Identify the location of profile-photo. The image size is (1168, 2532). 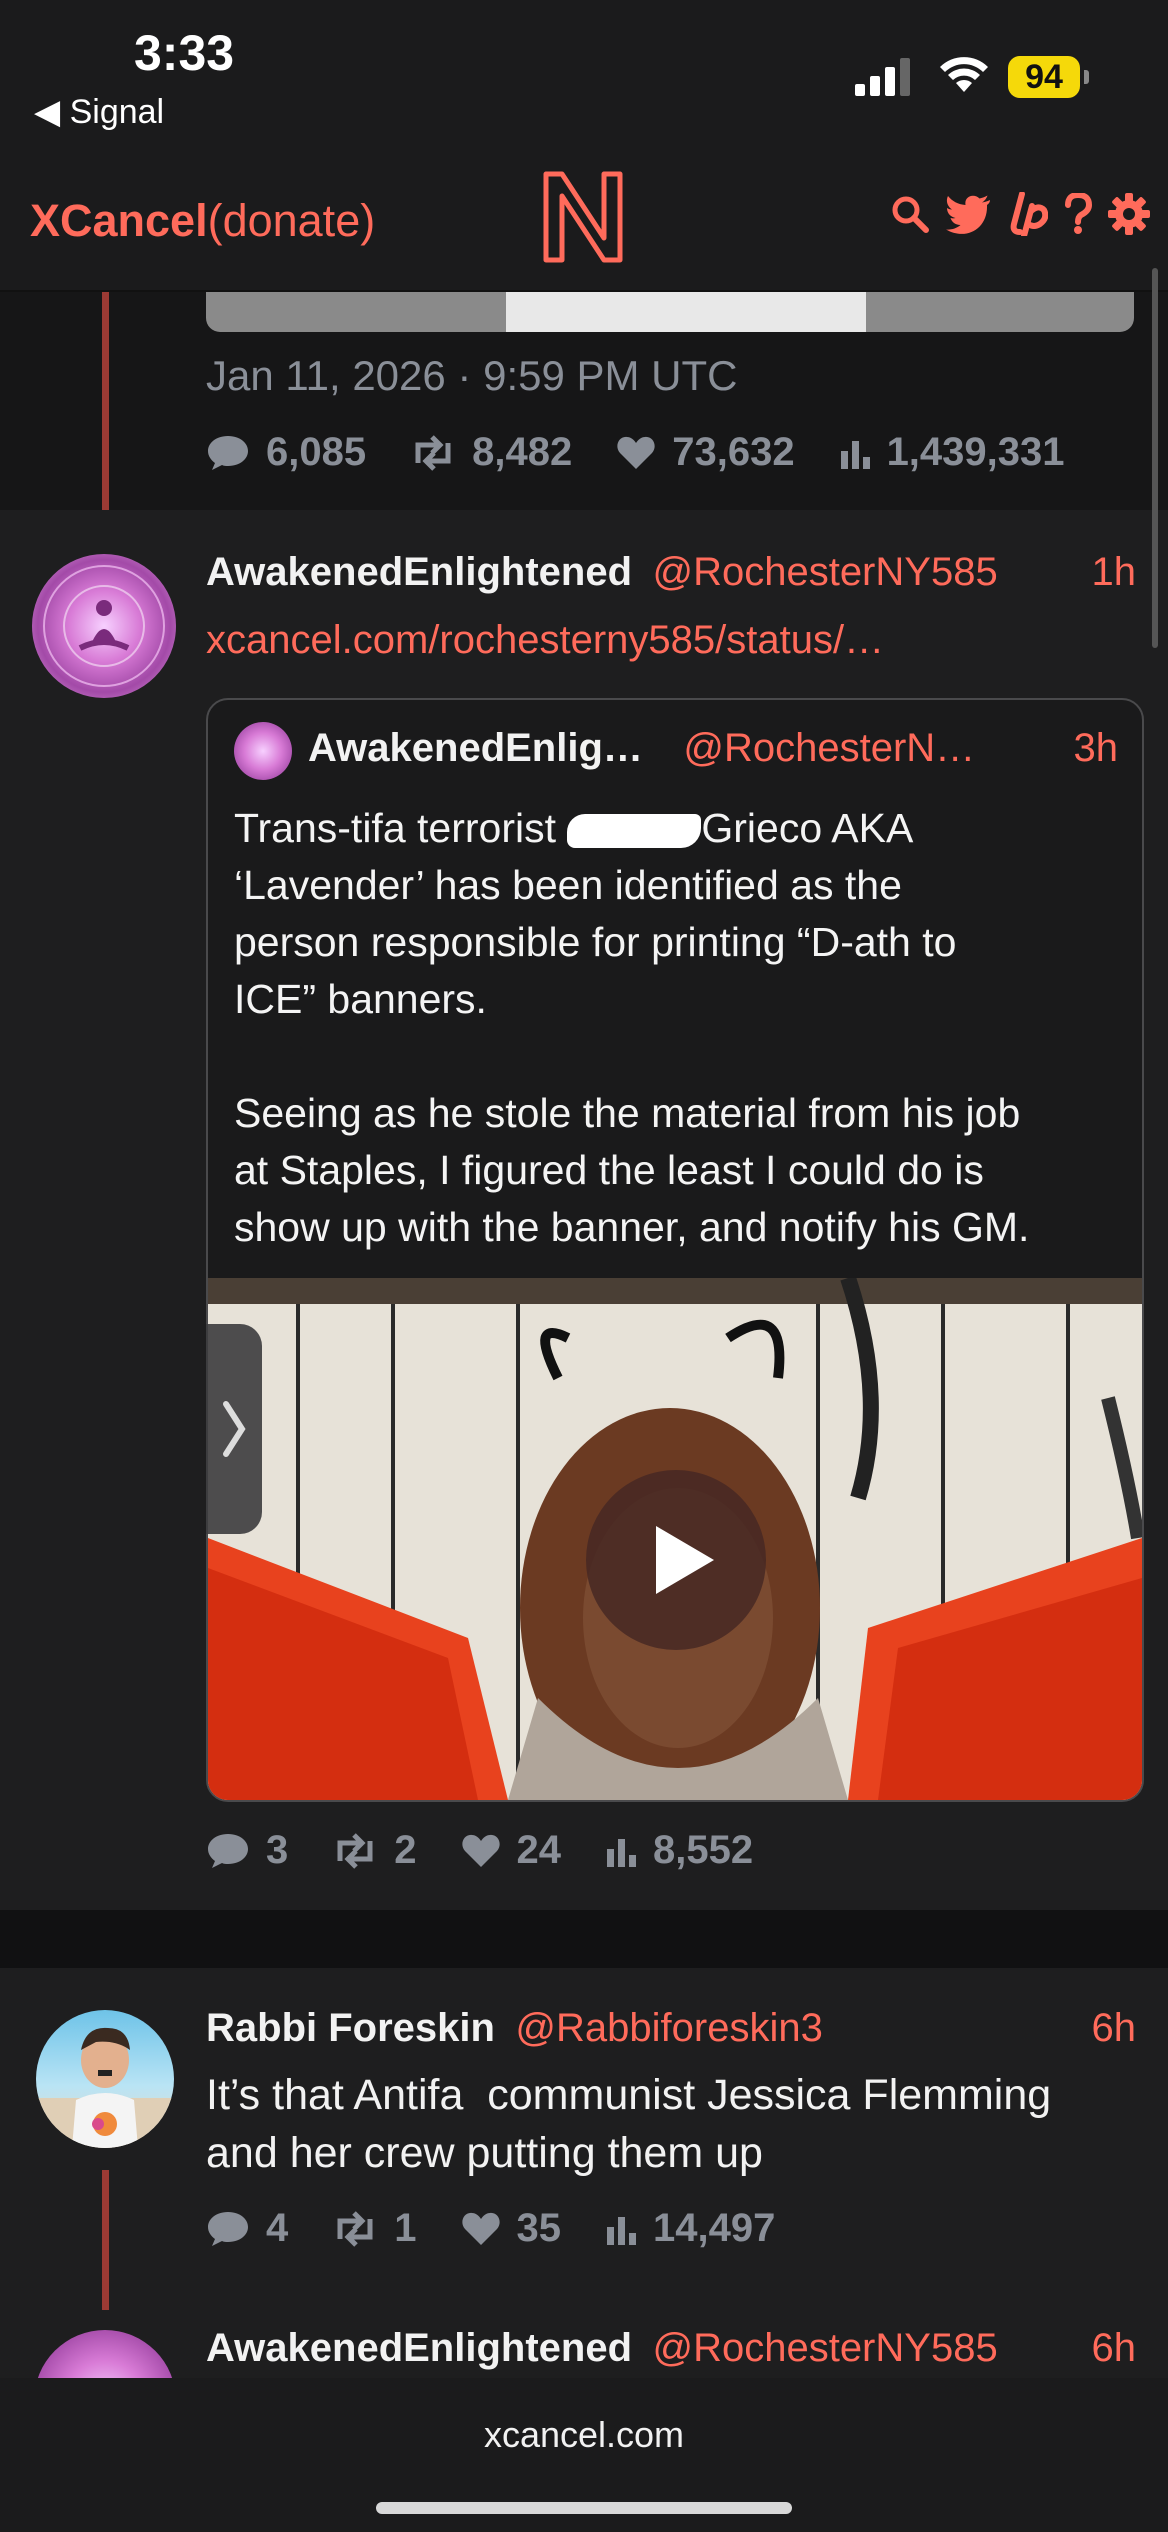
(105, 2087).